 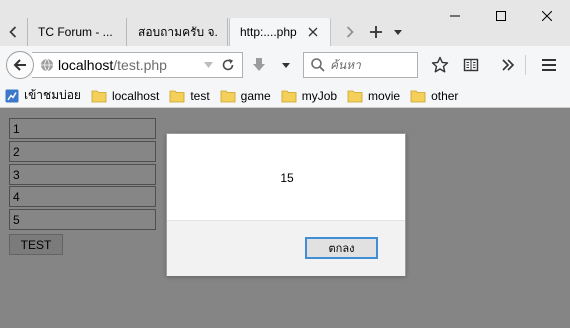 I want to click on downloads-button, so click(x=259, y=65).